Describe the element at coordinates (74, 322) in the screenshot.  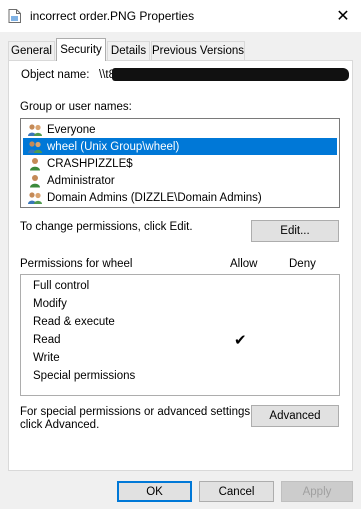
I see `permission-row: Read & execute` at that location.